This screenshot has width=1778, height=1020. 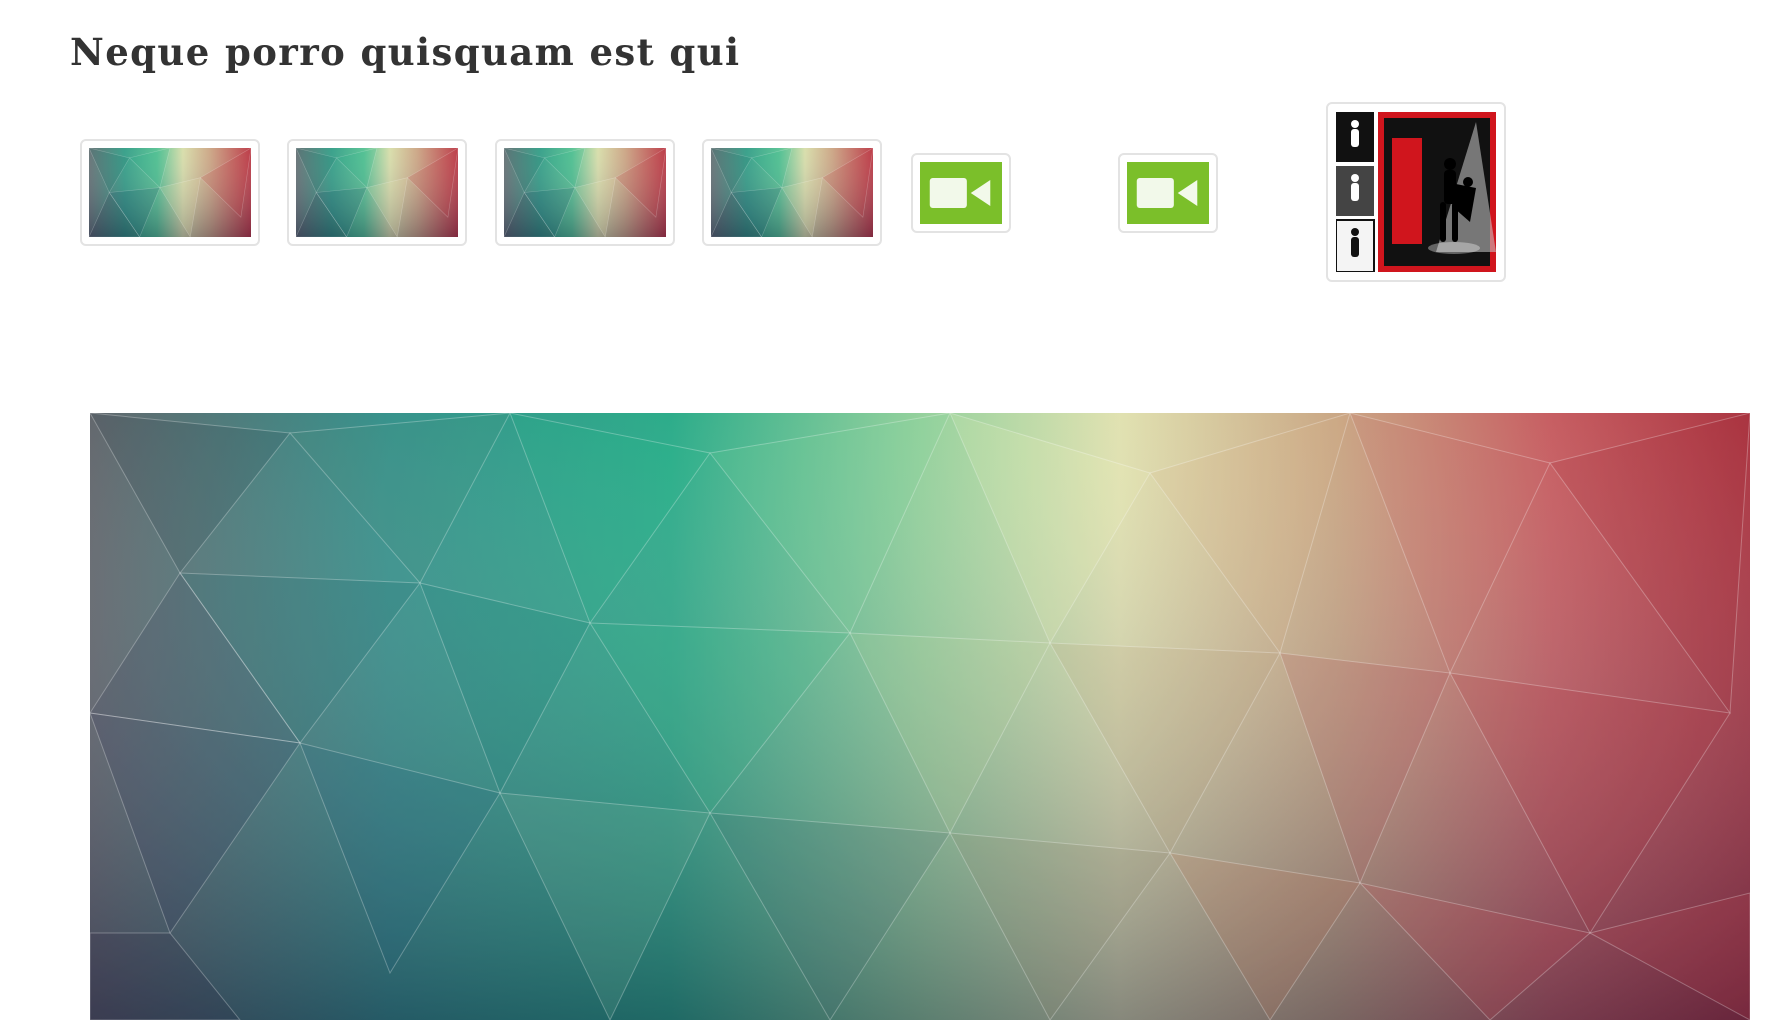 I want to click on dance-poster-icon, so click(x=1416, y=192).